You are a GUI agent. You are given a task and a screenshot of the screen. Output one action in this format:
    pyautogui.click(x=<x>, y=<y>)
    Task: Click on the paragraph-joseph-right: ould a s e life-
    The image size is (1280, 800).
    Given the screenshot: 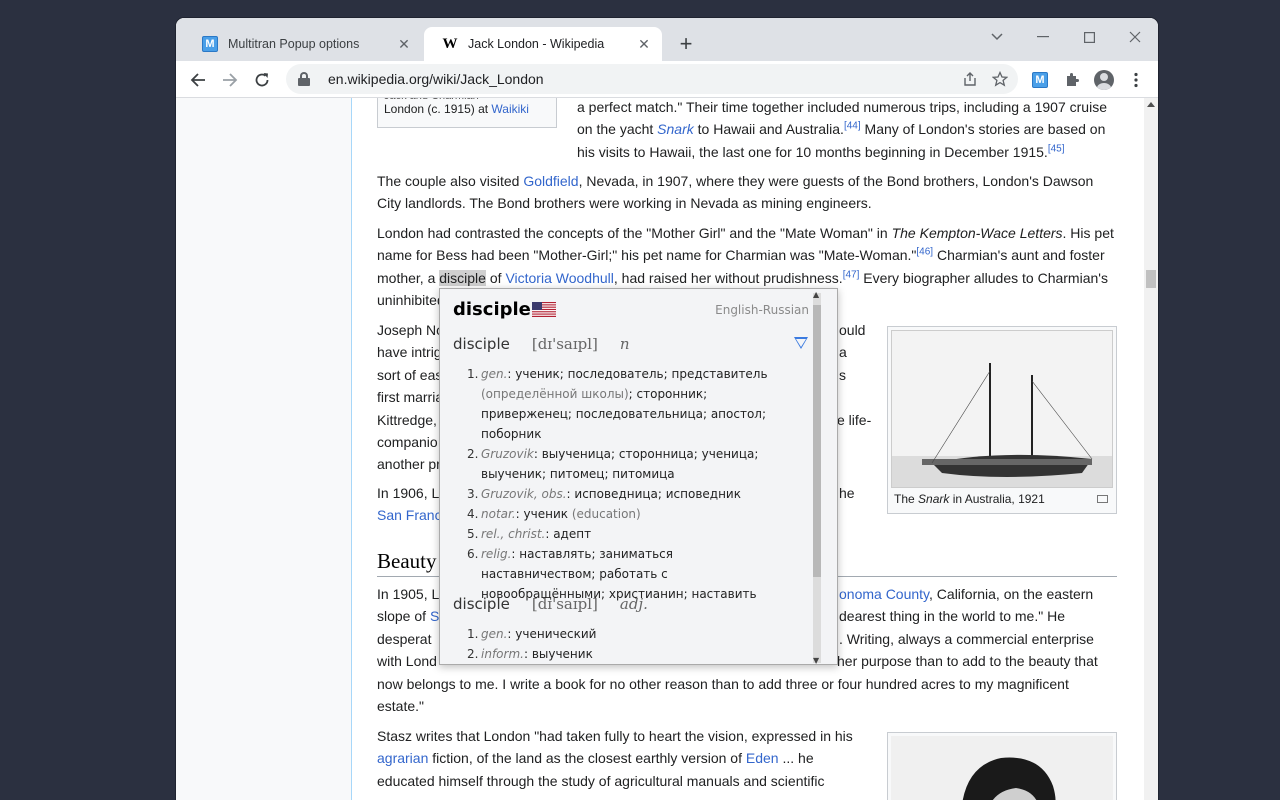 What is the action you would take?
    pyautogui.click(x=854, y=375)
    